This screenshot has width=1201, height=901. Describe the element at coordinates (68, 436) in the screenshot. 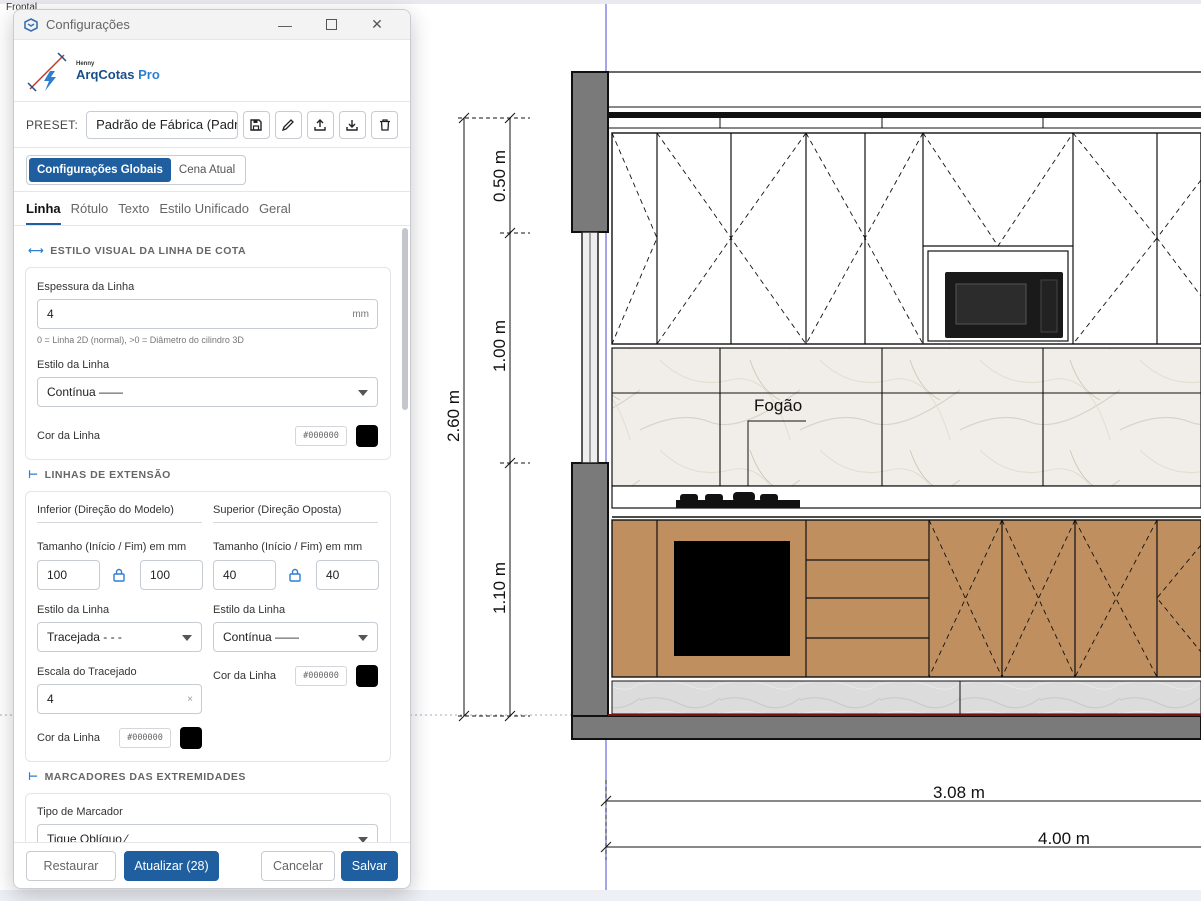

I see `line-color-label: Cor da Linha` at that location.